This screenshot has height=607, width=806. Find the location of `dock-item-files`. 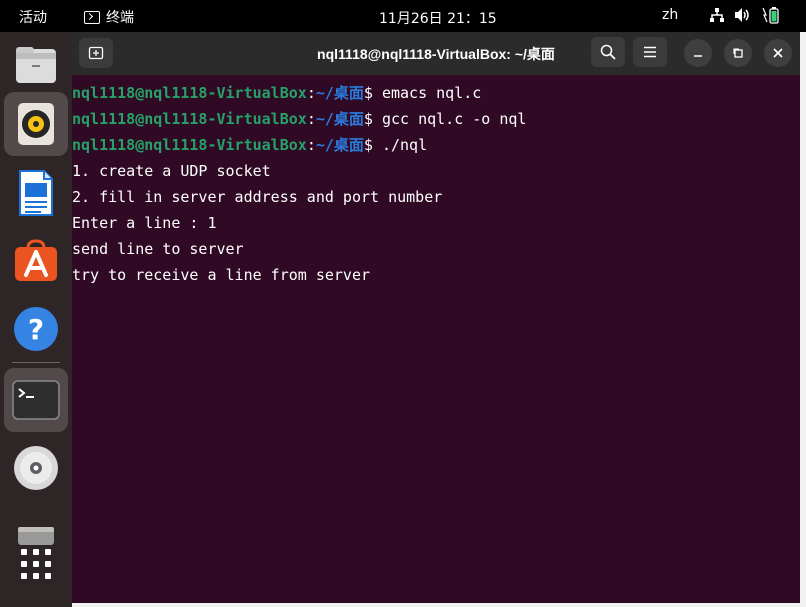

dock-item-files is located at coordinates (36, 64).